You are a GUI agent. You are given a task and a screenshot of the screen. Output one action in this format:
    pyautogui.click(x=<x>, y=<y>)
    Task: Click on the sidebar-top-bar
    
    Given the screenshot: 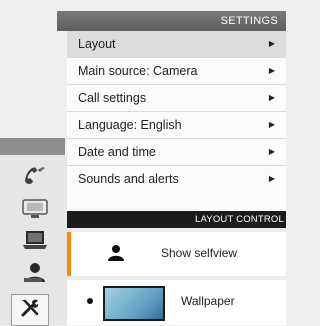 What is the action you would take?
    pyautogui.click(x=32, y=146)
    